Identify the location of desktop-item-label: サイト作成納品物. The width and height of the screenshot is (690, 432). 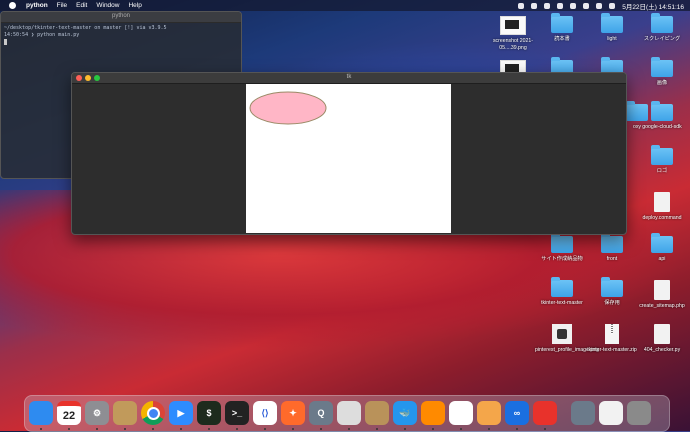
(562, 259).